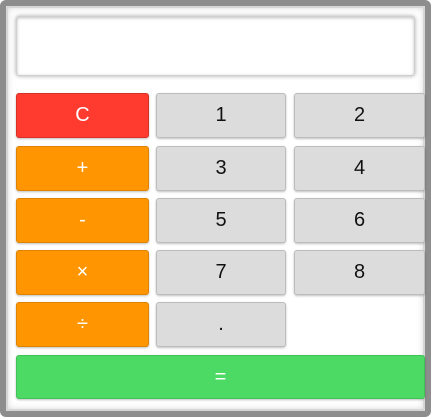  What do you see at coordinates (221, 168) in the screenshot?
I see `digit-3-button: 3` at bounding box center [221, 168].